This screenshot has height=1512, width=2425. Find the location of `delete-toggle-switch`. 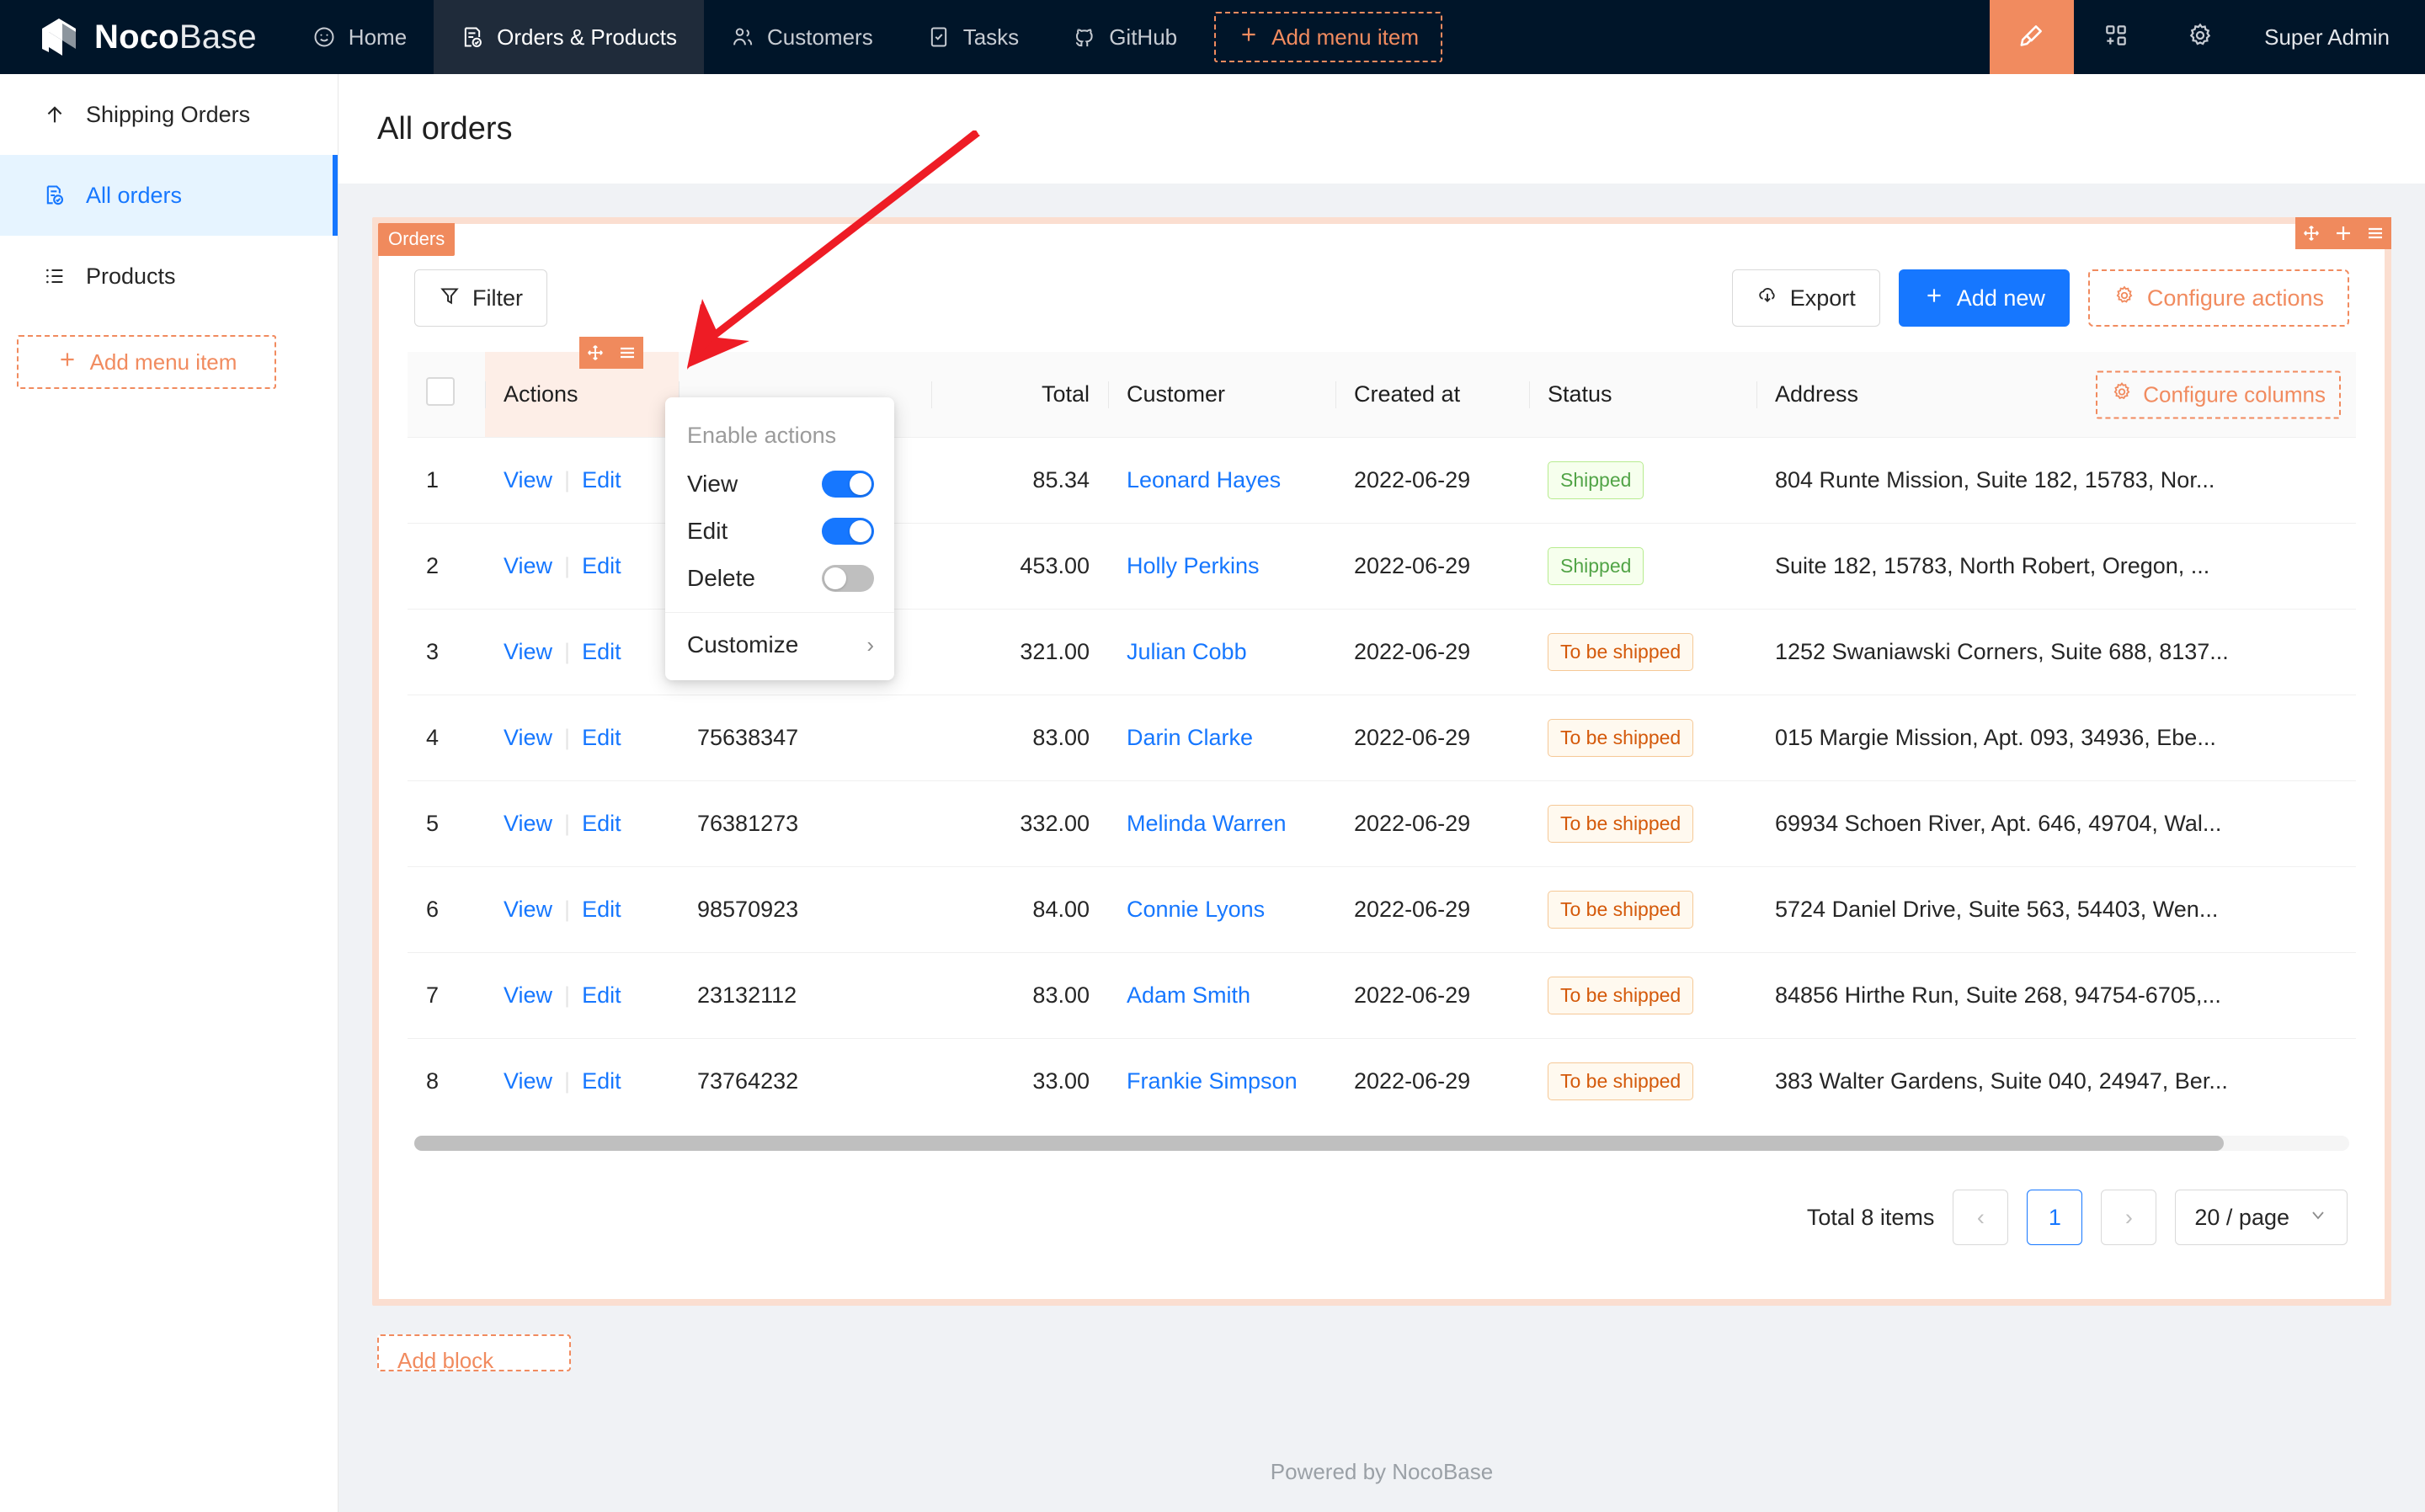

delete-toggle-switch is located at coordinates (848, 579).